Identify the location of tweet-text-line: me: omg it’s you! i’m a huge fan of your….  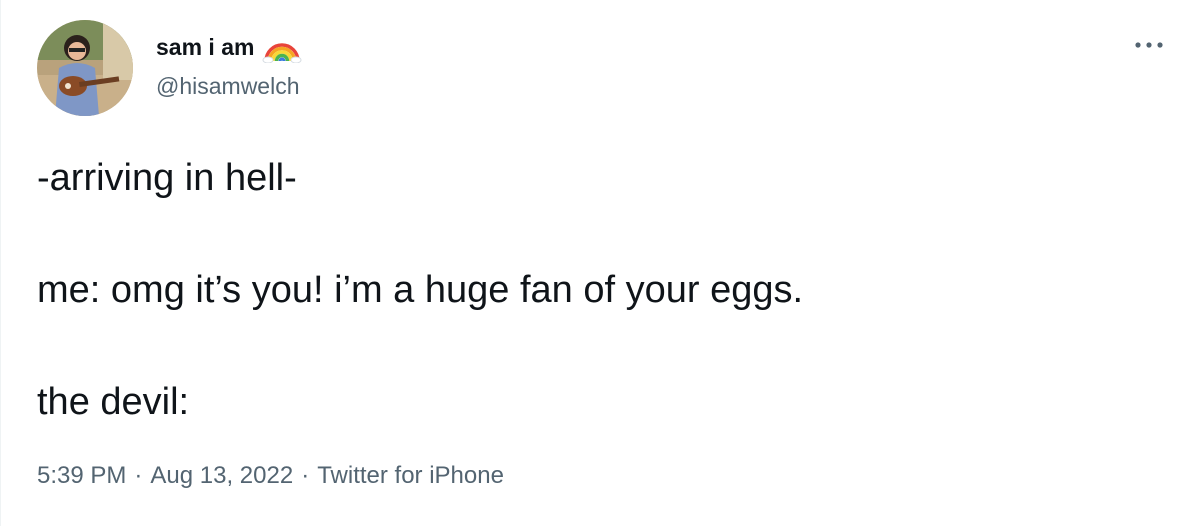
(420, 290).